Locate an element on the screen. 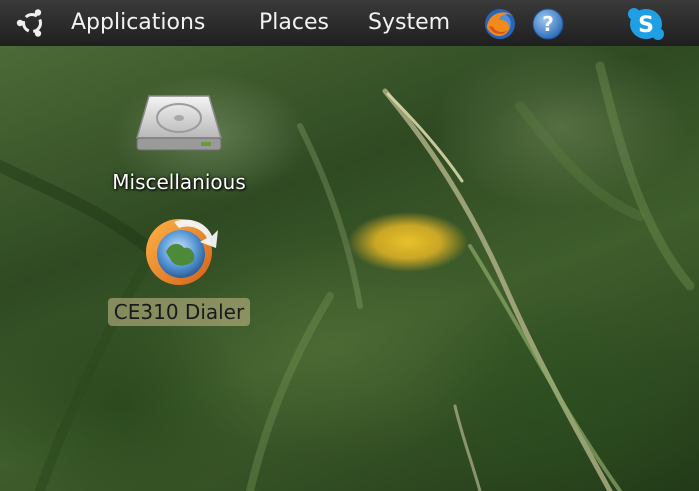 The width and height of the screenshot is (699, 491). desktop-icon-label: CE310 Dialer is located at coordinates (179, 312).